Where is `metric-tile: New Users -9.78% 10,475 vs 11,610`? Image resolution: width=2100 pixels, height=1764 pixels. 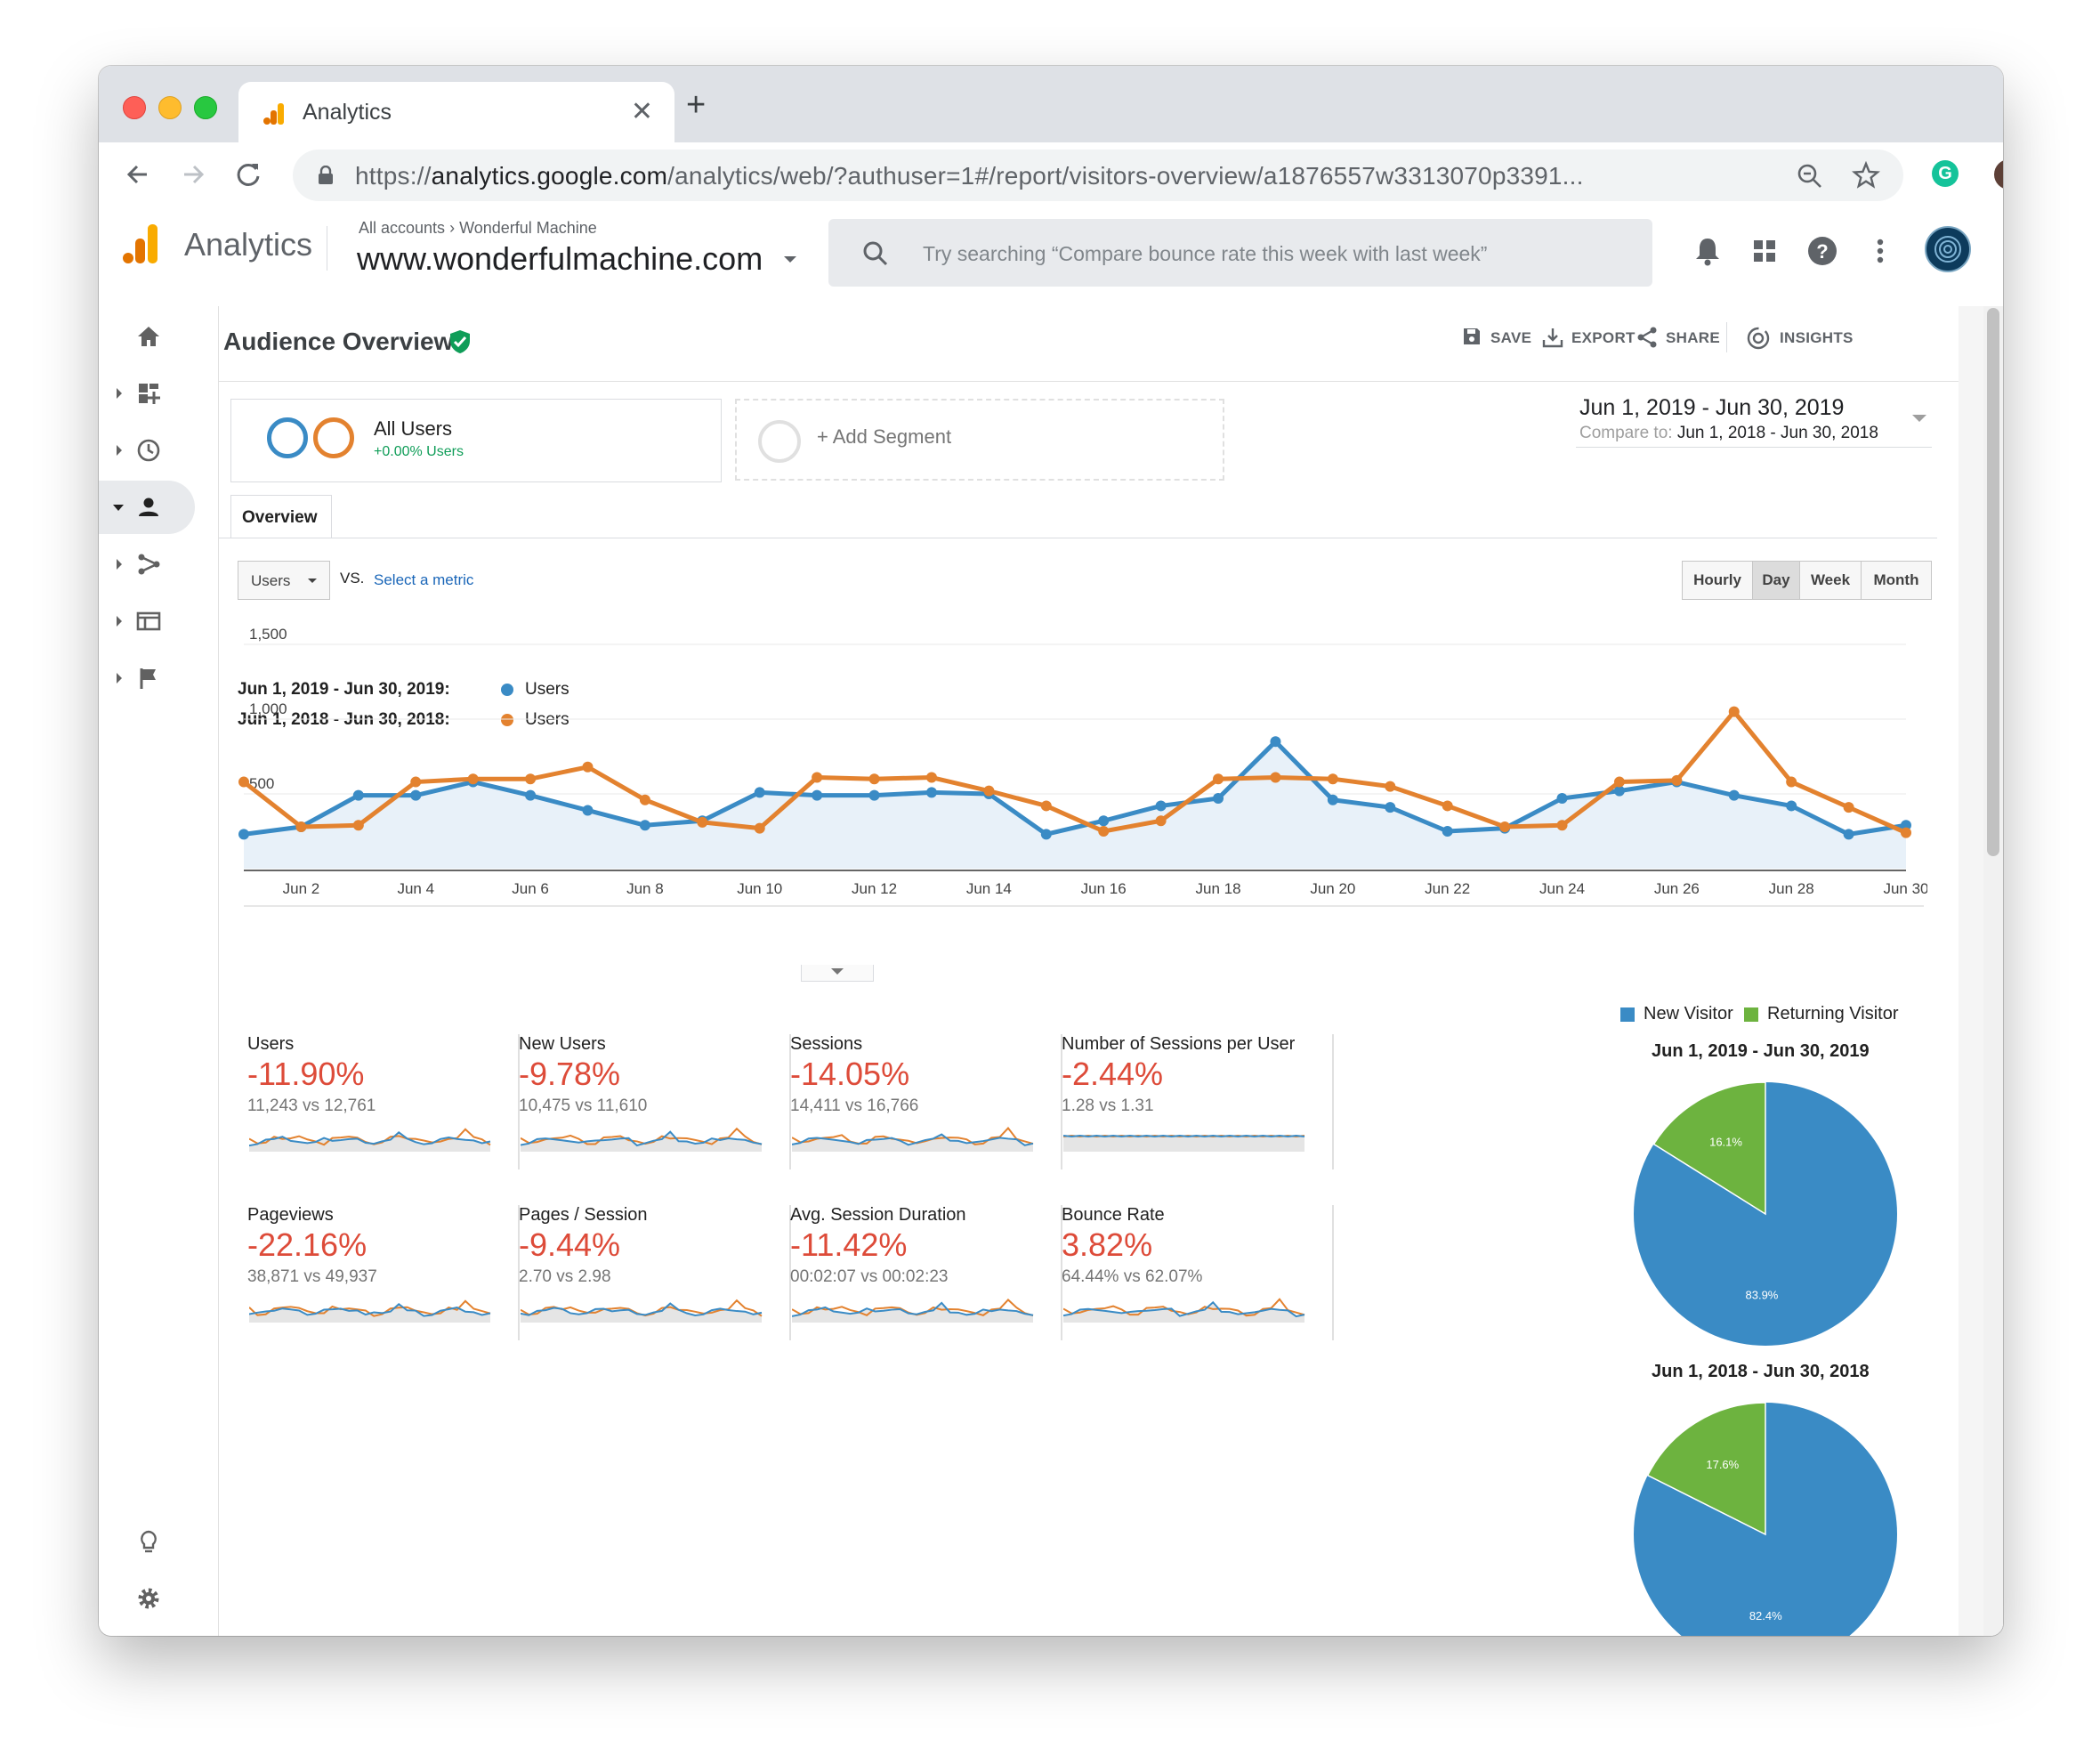
metric-tile: New Users -9.78% 10,475 vs 11,610 is located at coordinates (655, 1105).